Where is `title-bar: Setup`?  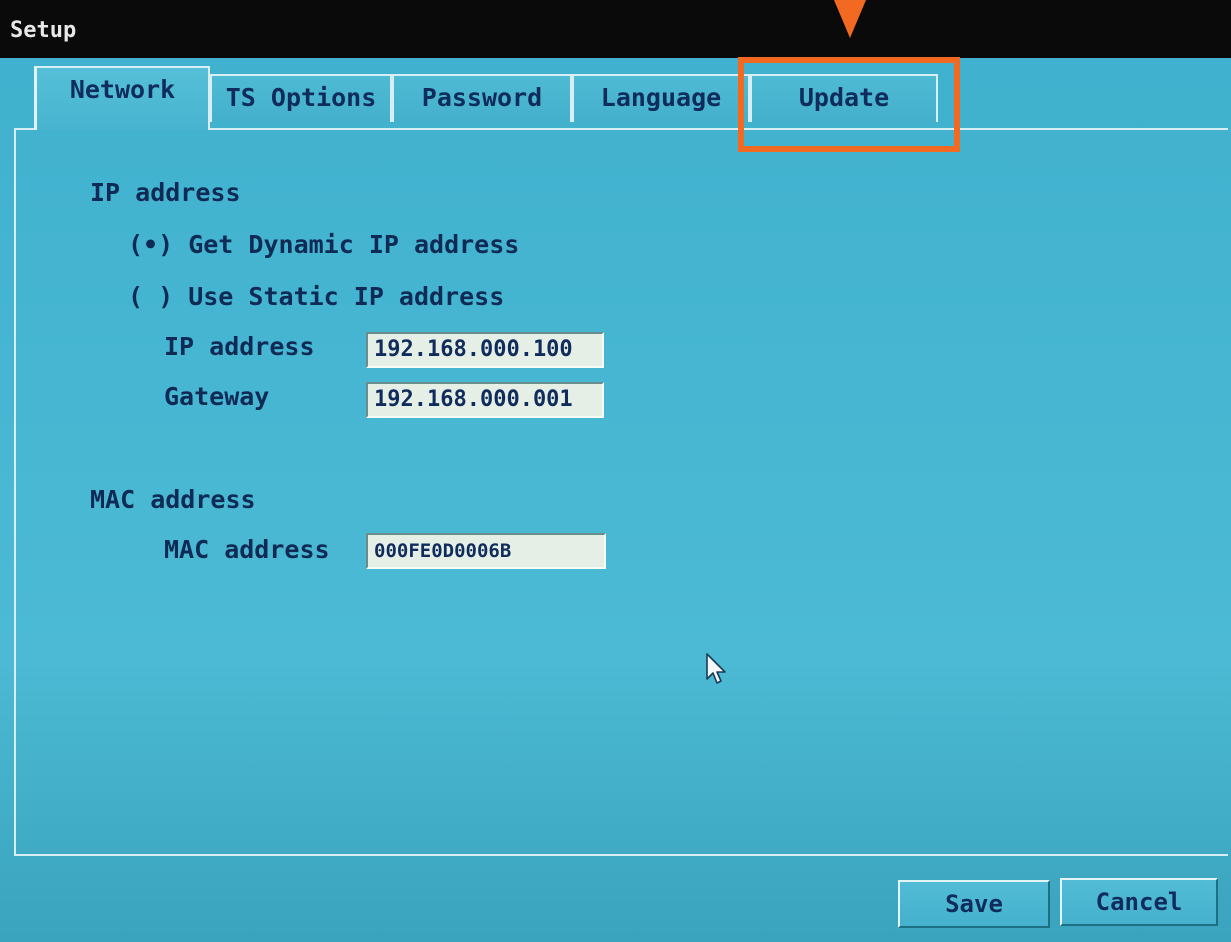
title-bar: Setup is located at coordinates (615, 29).